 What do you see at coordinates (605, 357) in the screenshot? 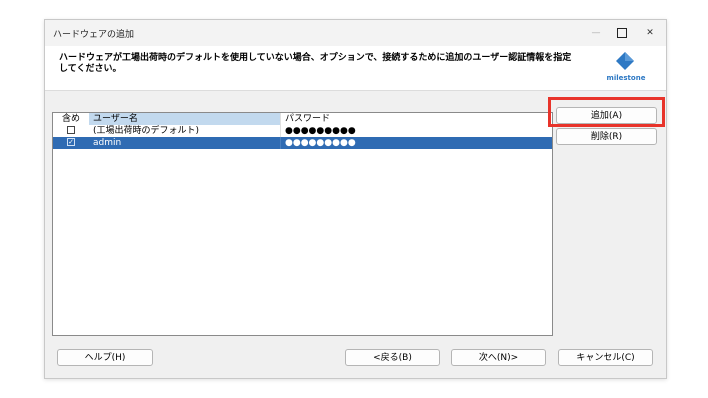
I see `cancel-button: キャンセル(C)` at bounding box center [605, 357].